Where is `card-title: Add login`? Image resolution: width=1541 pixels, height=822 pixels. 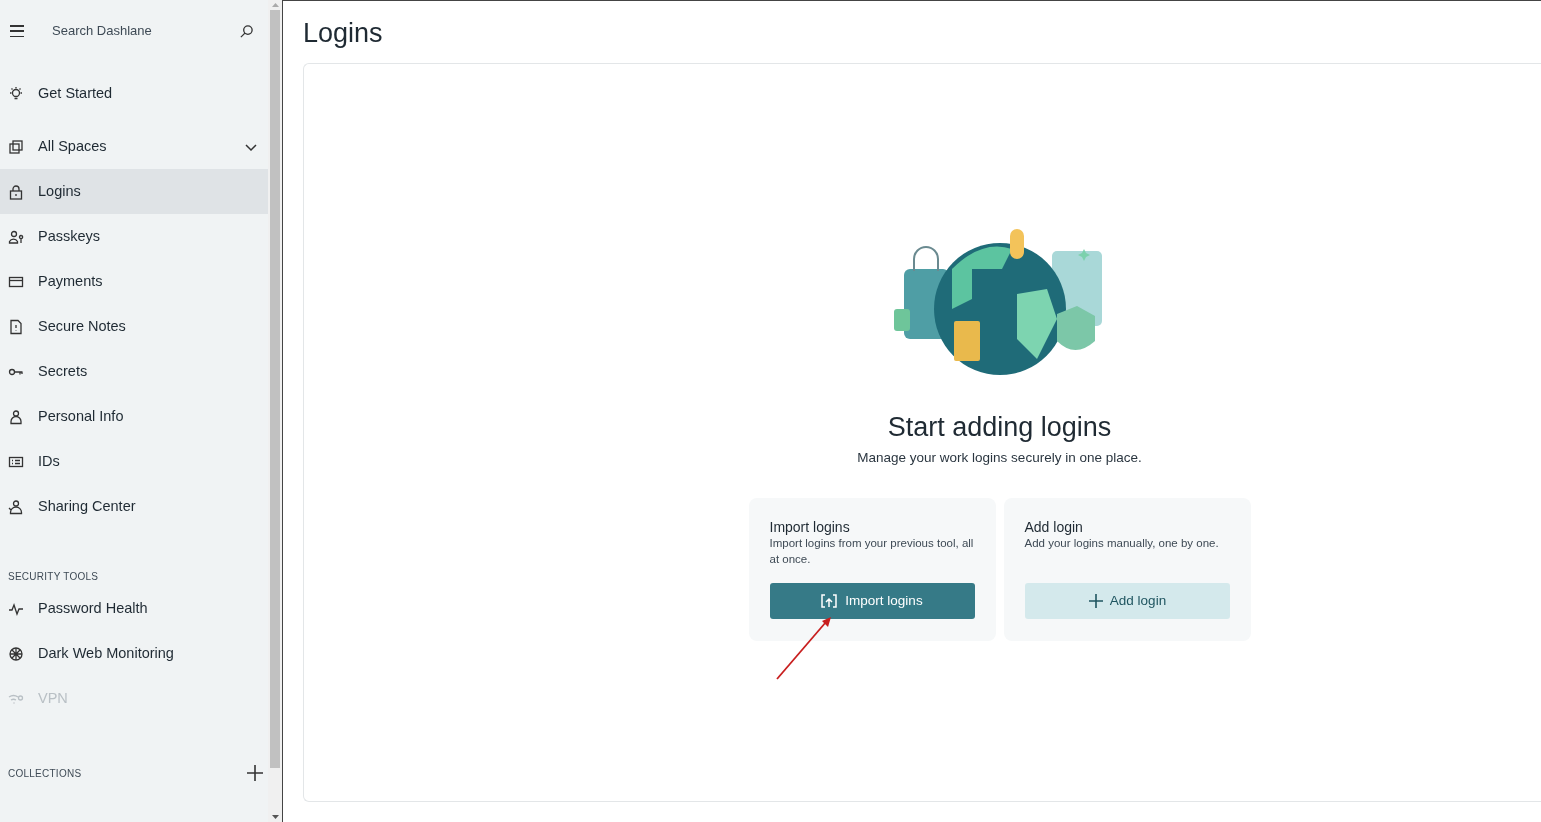 card-title: Add login is located at coordinates (1054, 527).